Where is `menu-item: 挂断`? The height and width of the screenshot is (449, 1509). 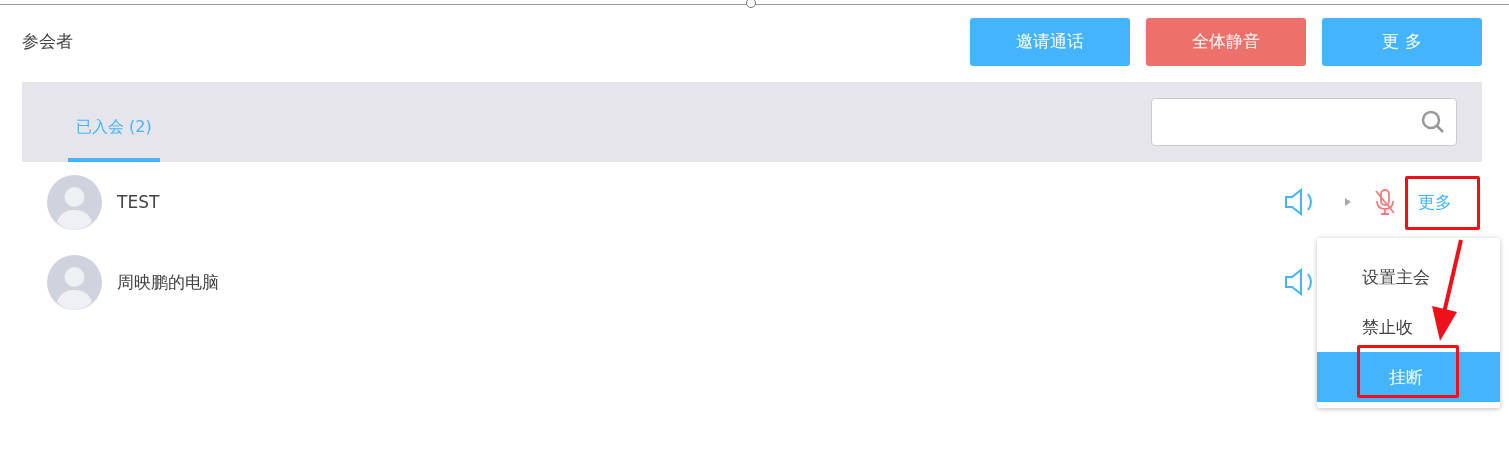
menu-item: 挂断 is located at coordinates (1408, 377).